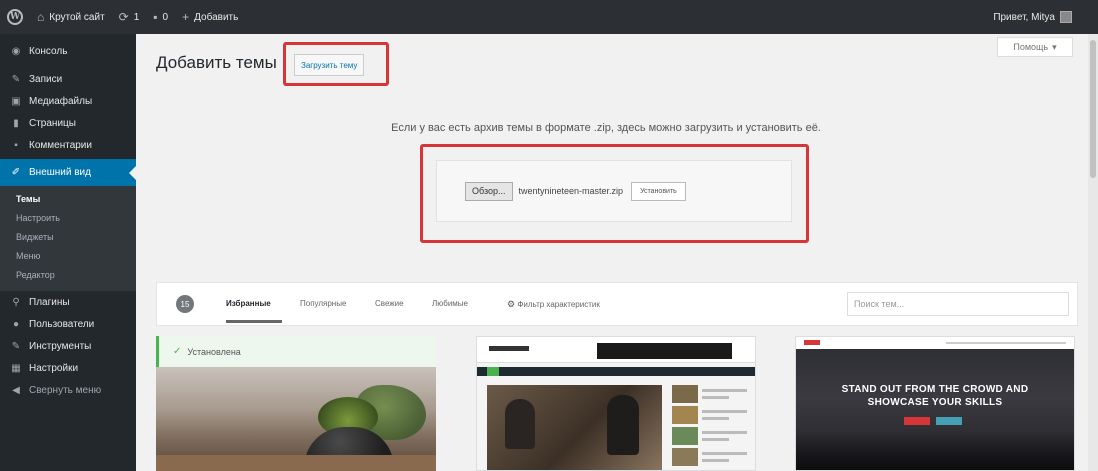 The height and width of the screenshot is (471, 1098). What do you see at coordinates (68, 199) in the screenshot?
I see `submenu-item-themes: Темы` at bounding box center [68, 199].